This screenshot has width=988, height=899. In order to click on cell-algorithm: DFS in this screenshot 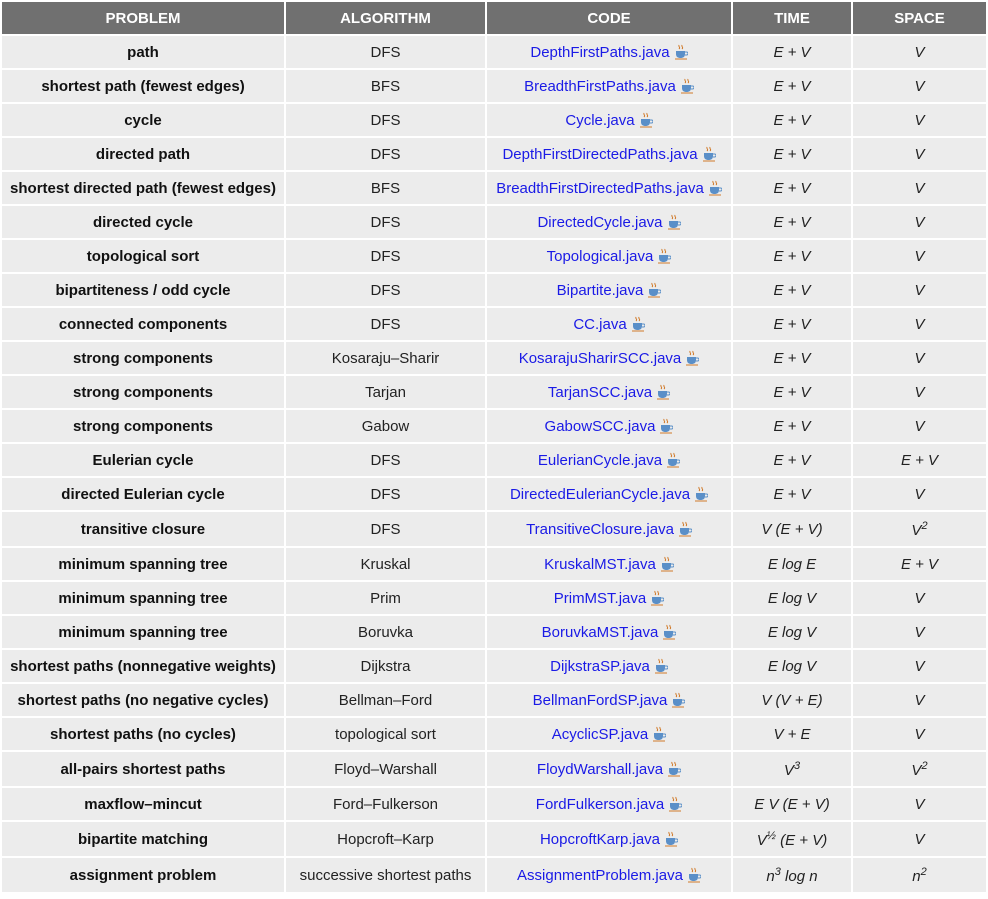, I will do `click(385, 154)`.